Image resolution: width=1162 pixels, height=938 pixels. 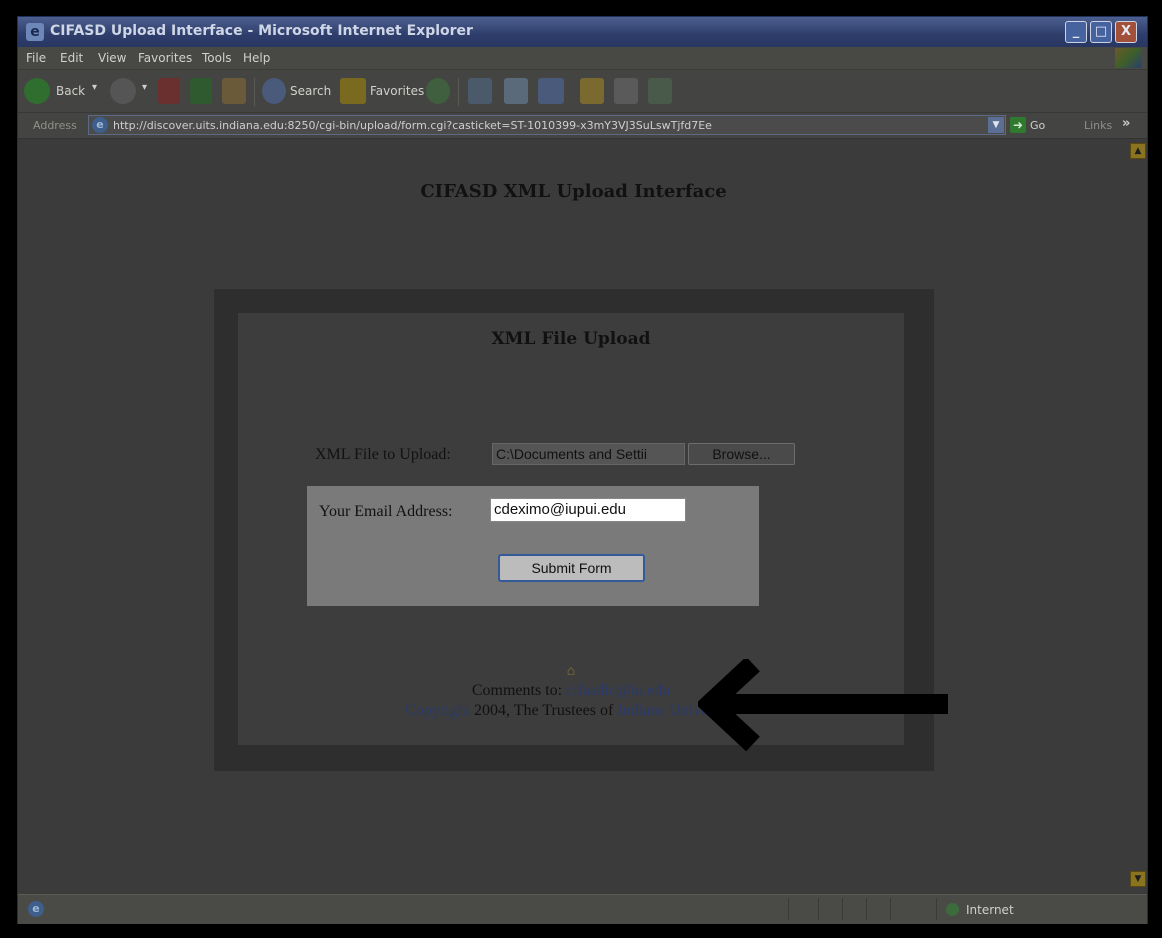 I want to click on minimize-button: _, so click(x=1076, y=32).